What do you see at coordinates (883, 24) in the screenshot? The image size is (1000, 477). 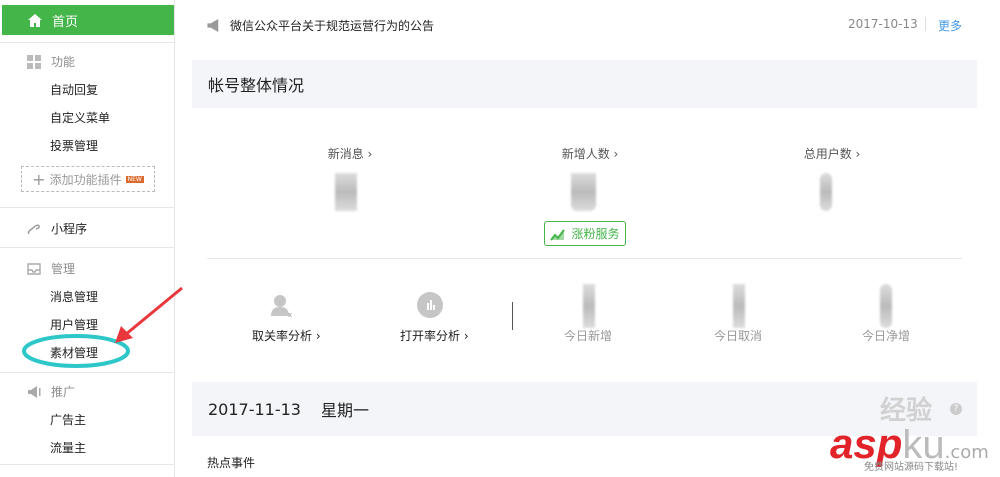 I see `notice-date: 2017-10-13` at bounding box center [883, 24].